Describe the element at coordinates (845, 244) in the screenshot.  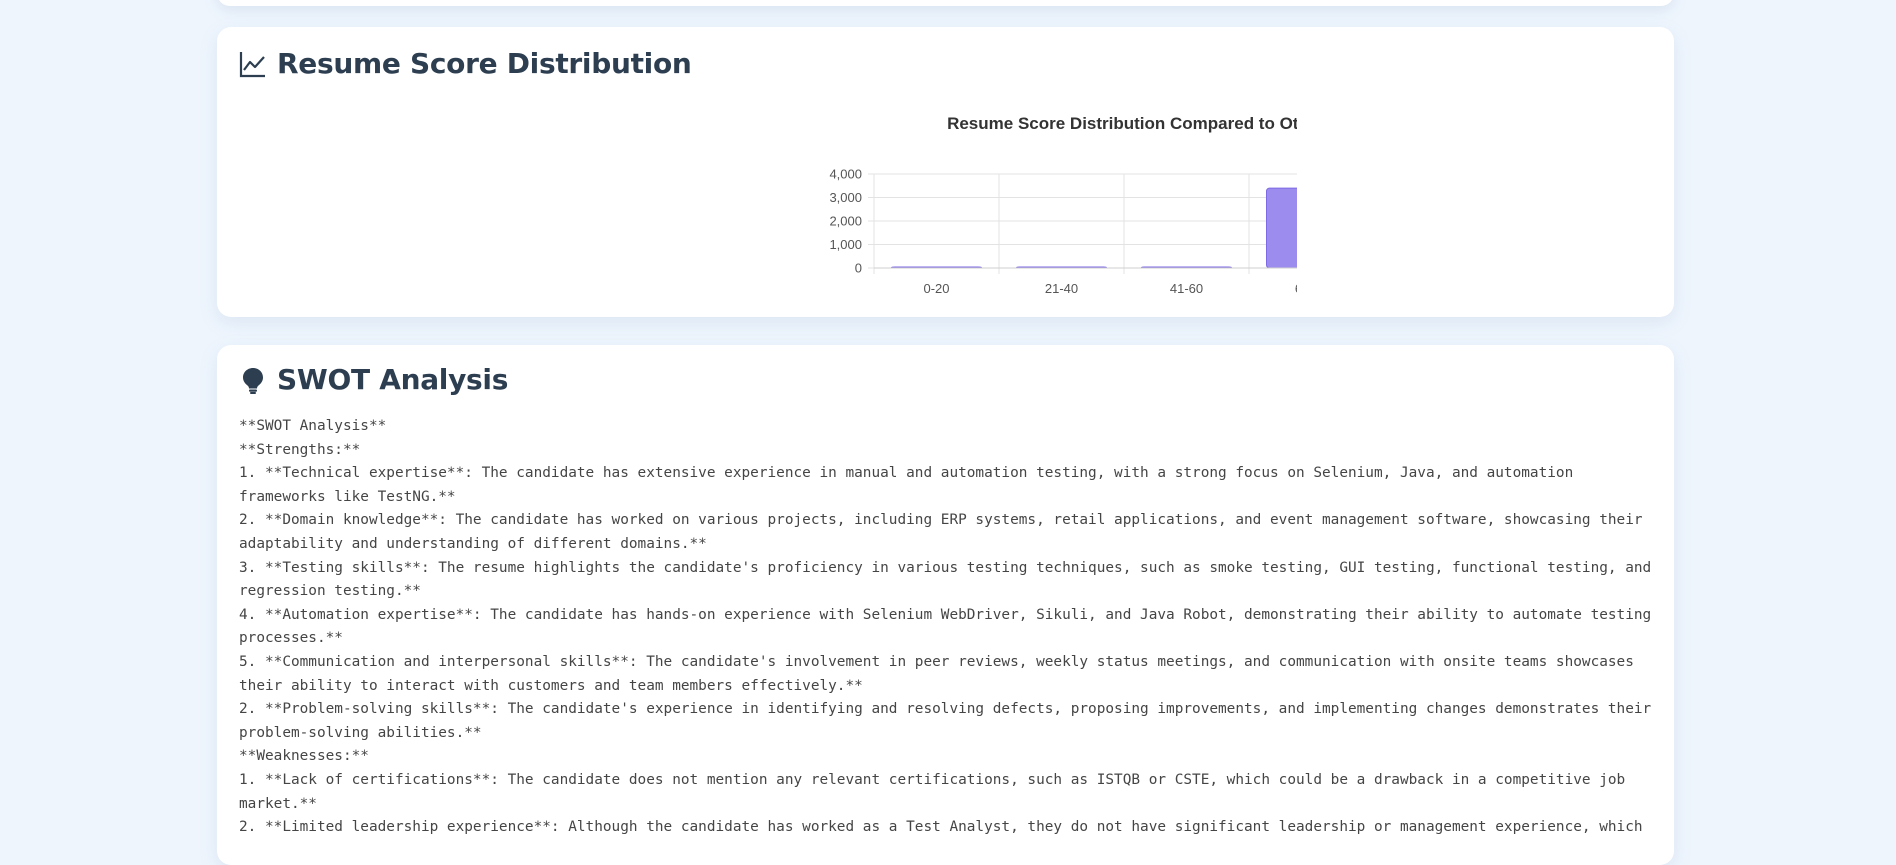
I see `y-tick-label: 1,000` at that location.